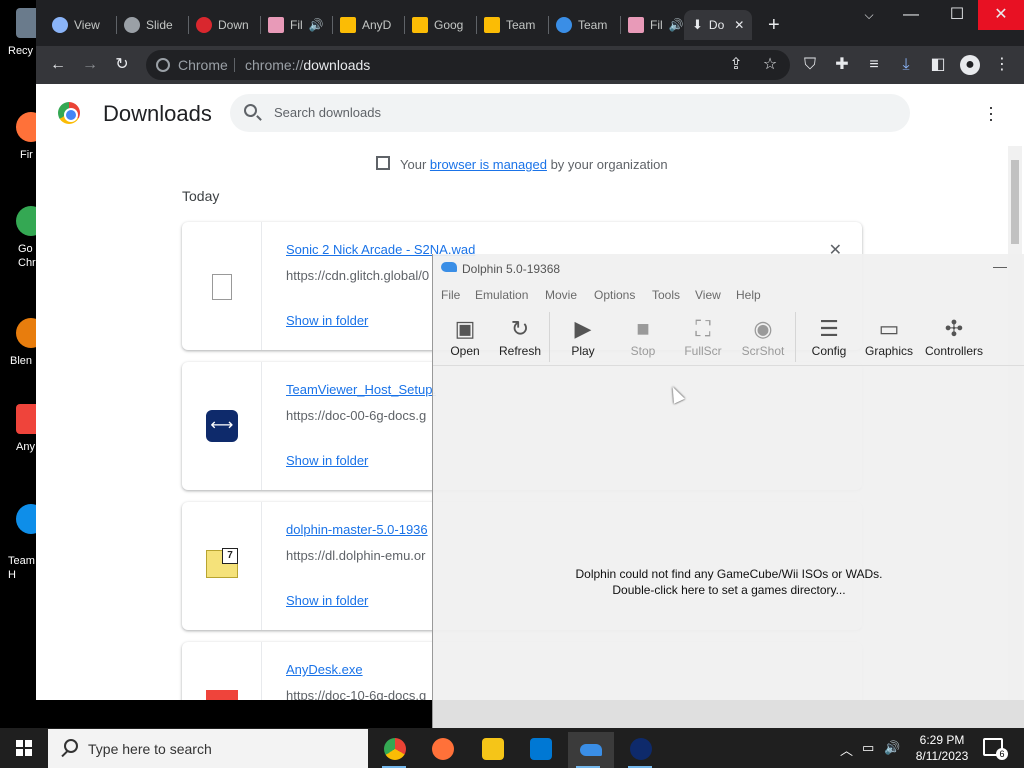 The height and width of the screenshot is (768, 1024). What do you see at coordinates (356, 555) in the screenshot?
I see `download-url: https://dl.dolphin-emu.or` at bounding box center [356, 555].